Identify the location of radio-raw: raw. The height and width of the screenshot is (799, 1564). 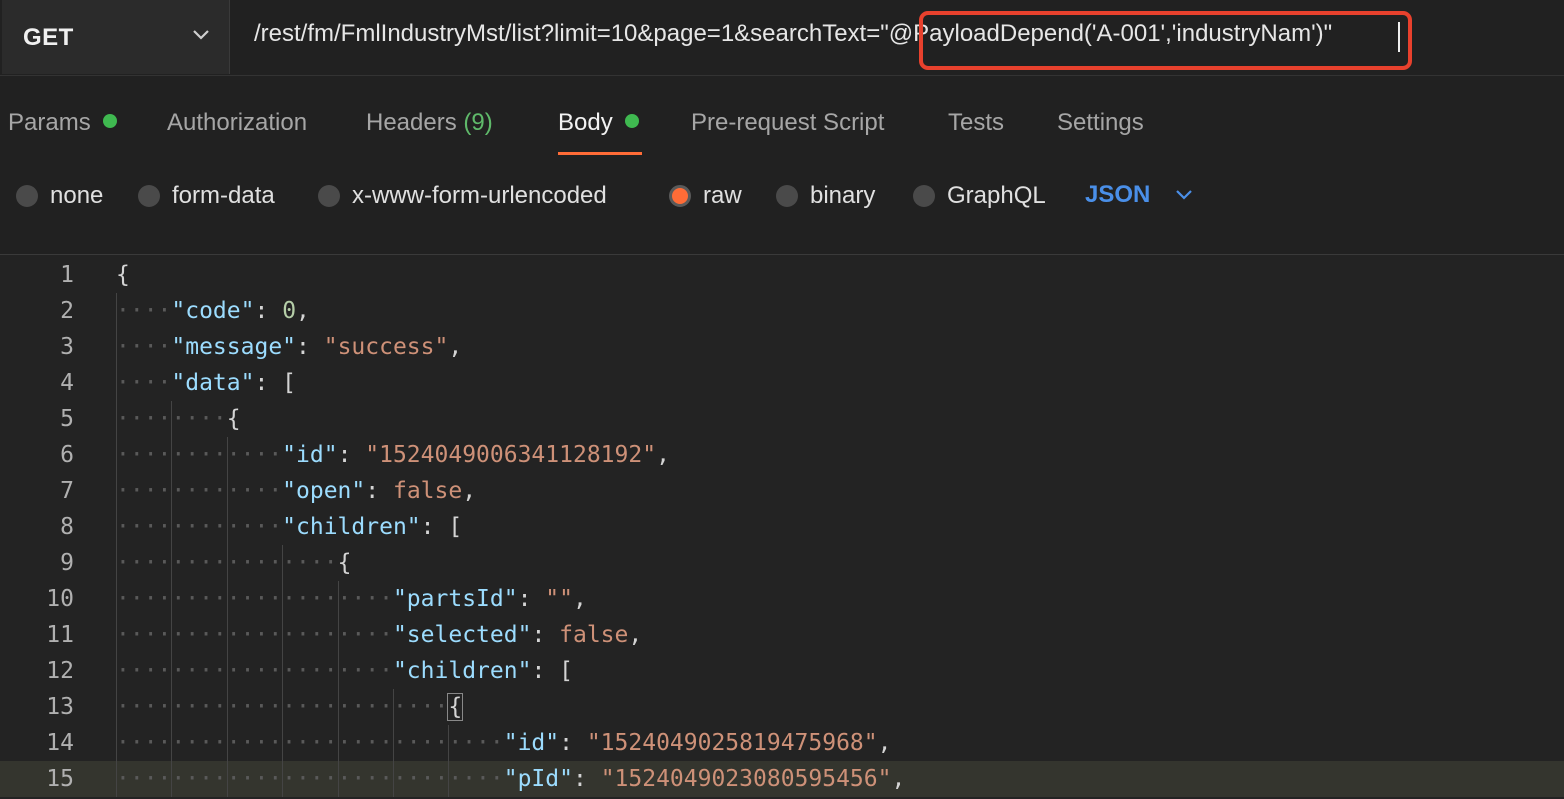
(705, 196).